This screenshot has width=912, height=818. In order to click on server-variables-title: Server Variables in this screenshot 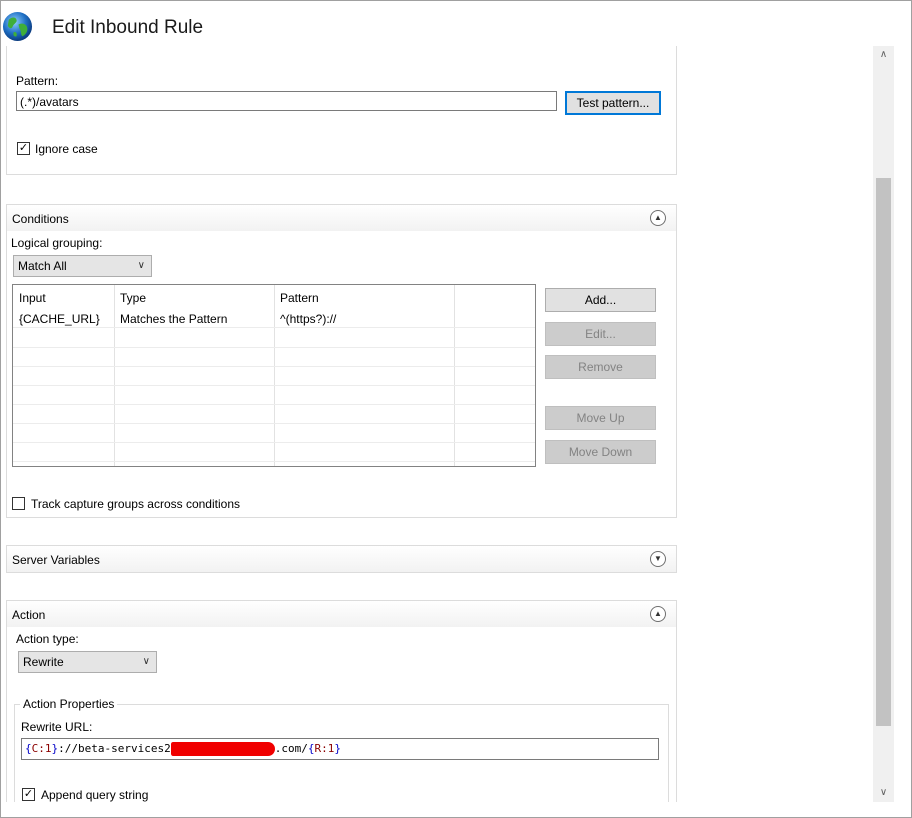, I will do `click(56, 560)`.